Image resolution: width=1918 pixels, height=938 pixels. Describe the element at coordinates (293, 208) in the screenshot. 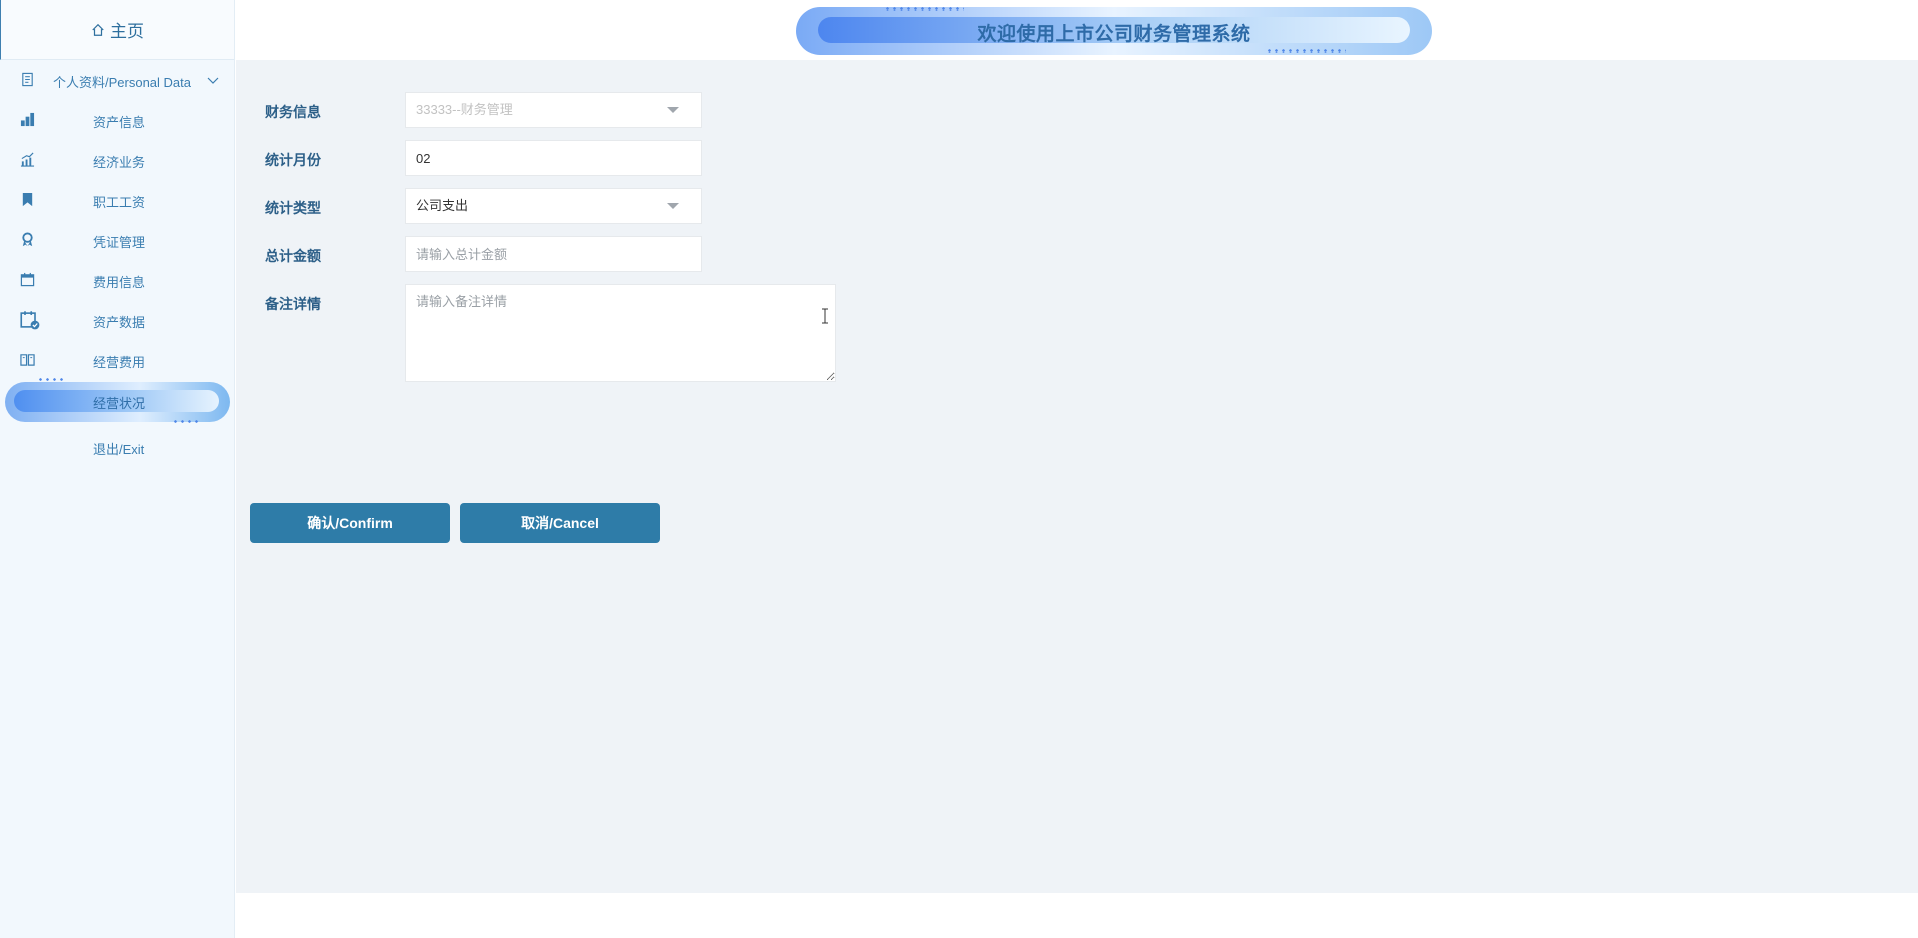

I see `stat-type-label: 统计类型` at that location.